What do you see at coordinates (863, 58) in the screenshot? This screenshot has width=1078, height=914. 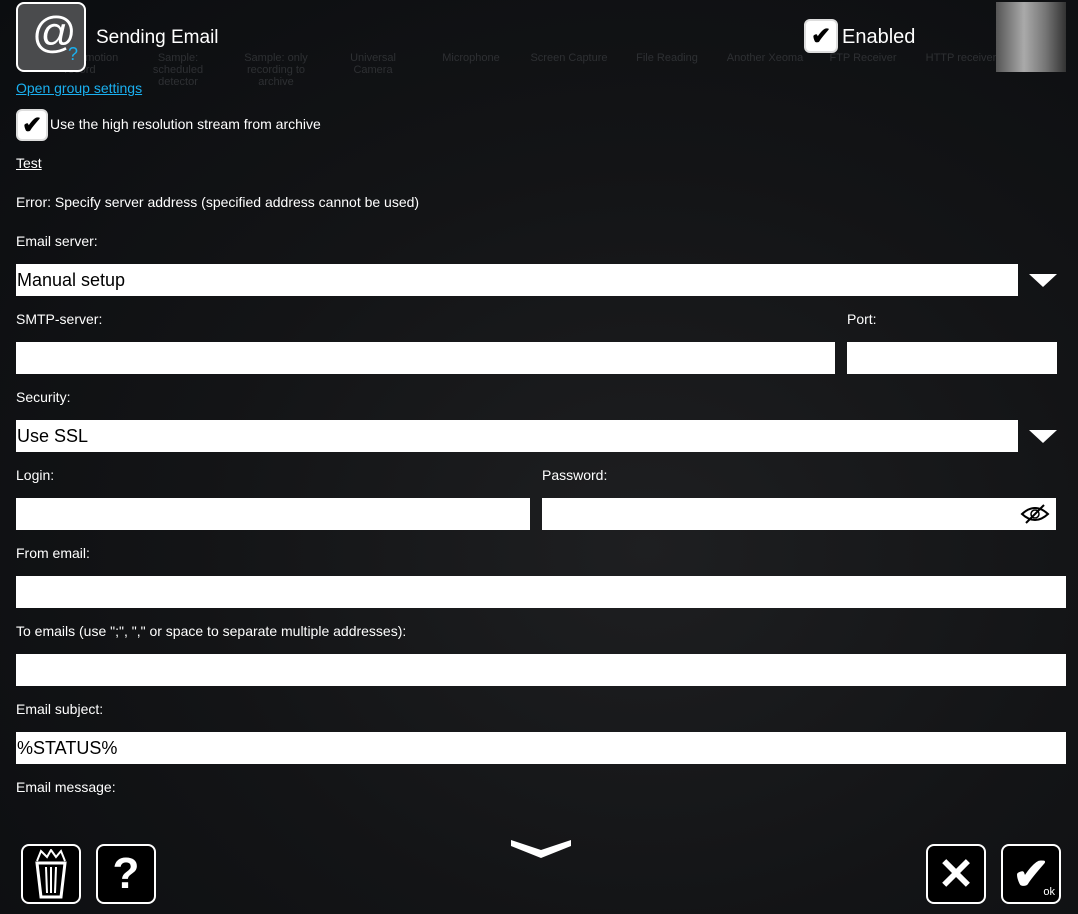 I see `ghost-module: FTP Receiver` at bounding box center [863, 58].